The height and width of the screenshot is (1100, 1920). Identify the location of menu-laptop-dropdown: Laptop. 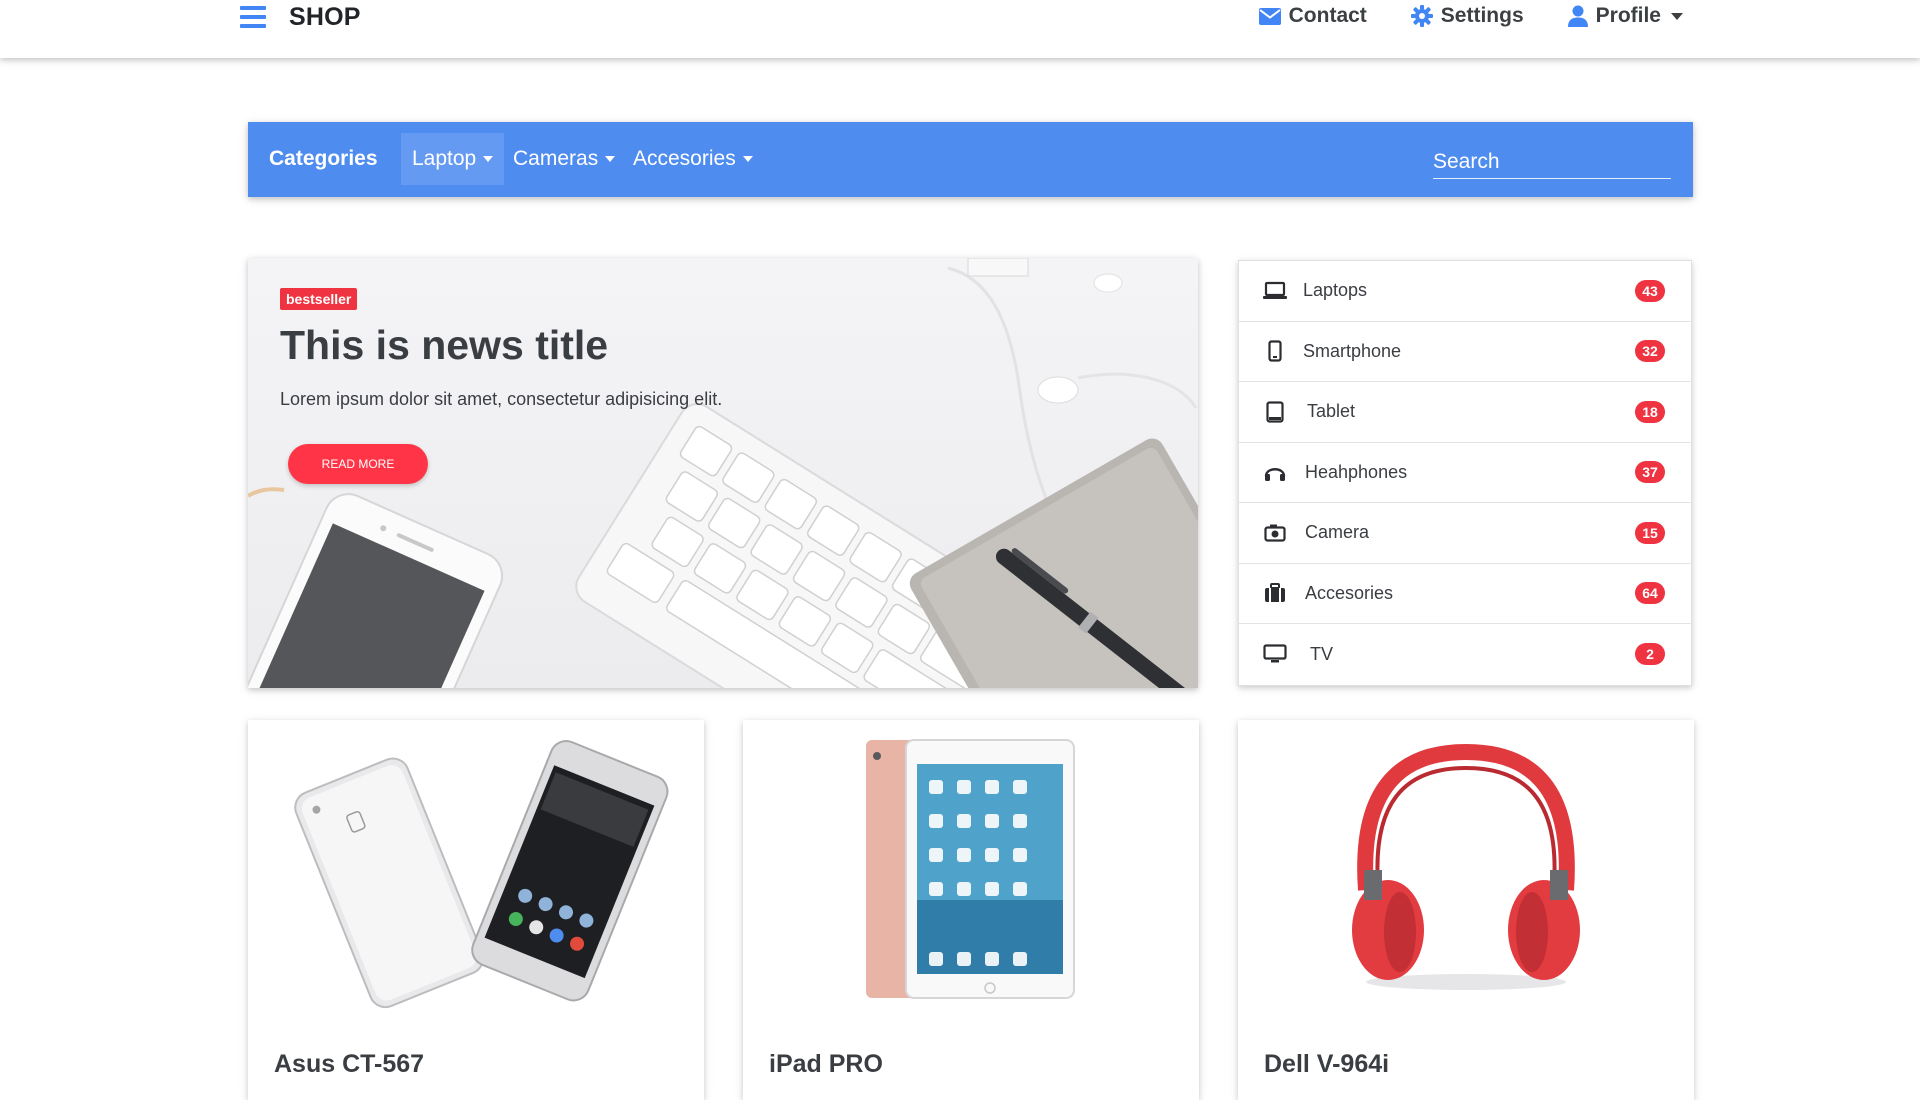
(453, 159).